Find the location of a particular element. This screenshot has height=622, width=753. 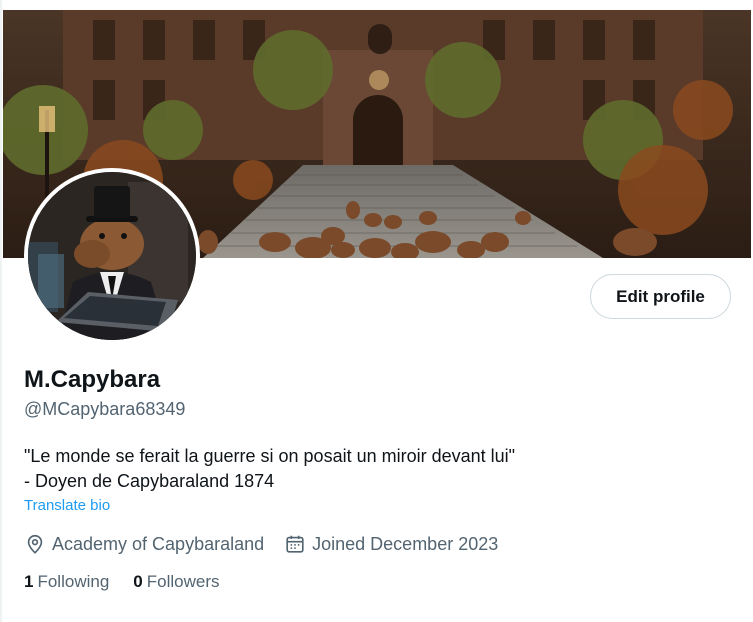

profile-avatar is located at coordinates (112, 256).